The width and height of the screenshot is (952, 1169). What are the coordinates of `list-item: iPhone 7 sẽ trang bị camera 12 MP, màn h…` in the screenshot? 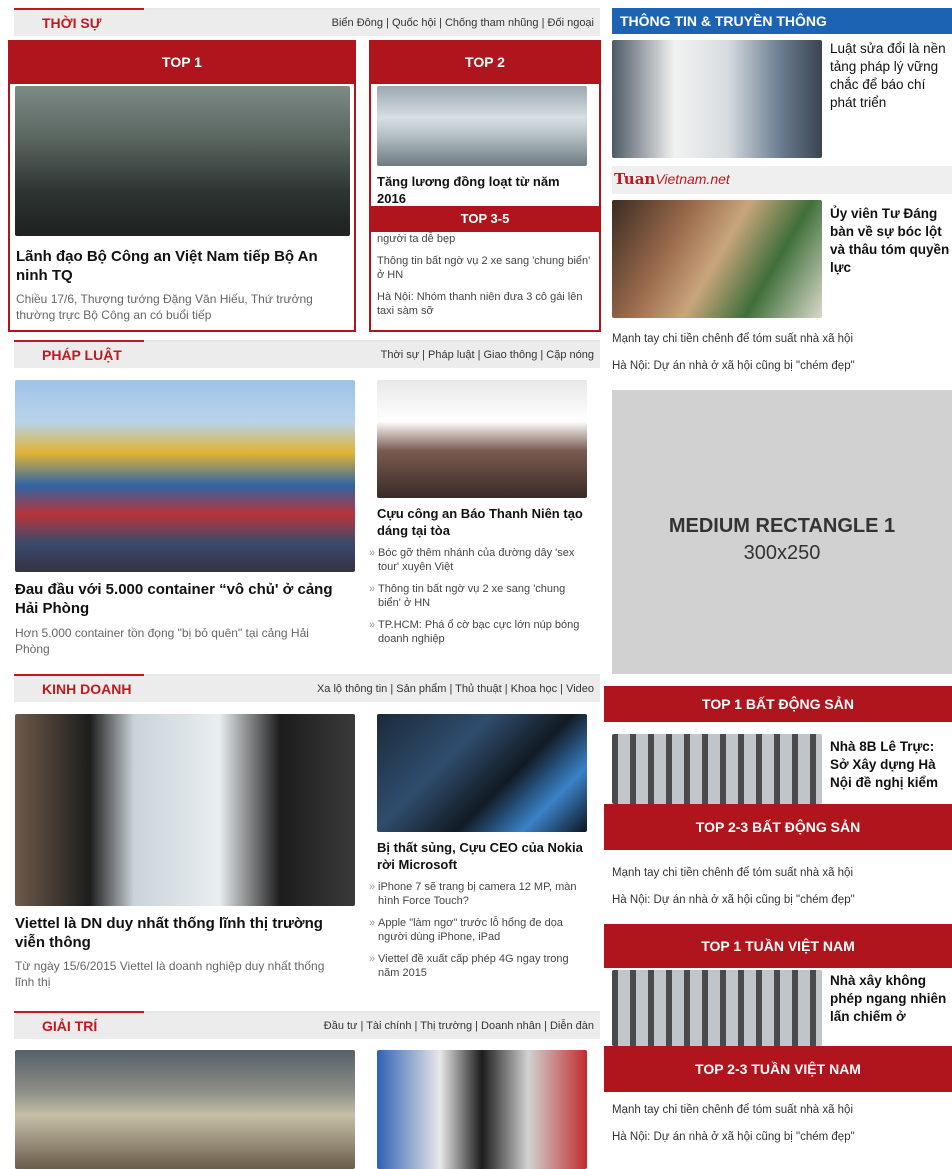 It's located at (478, 894).